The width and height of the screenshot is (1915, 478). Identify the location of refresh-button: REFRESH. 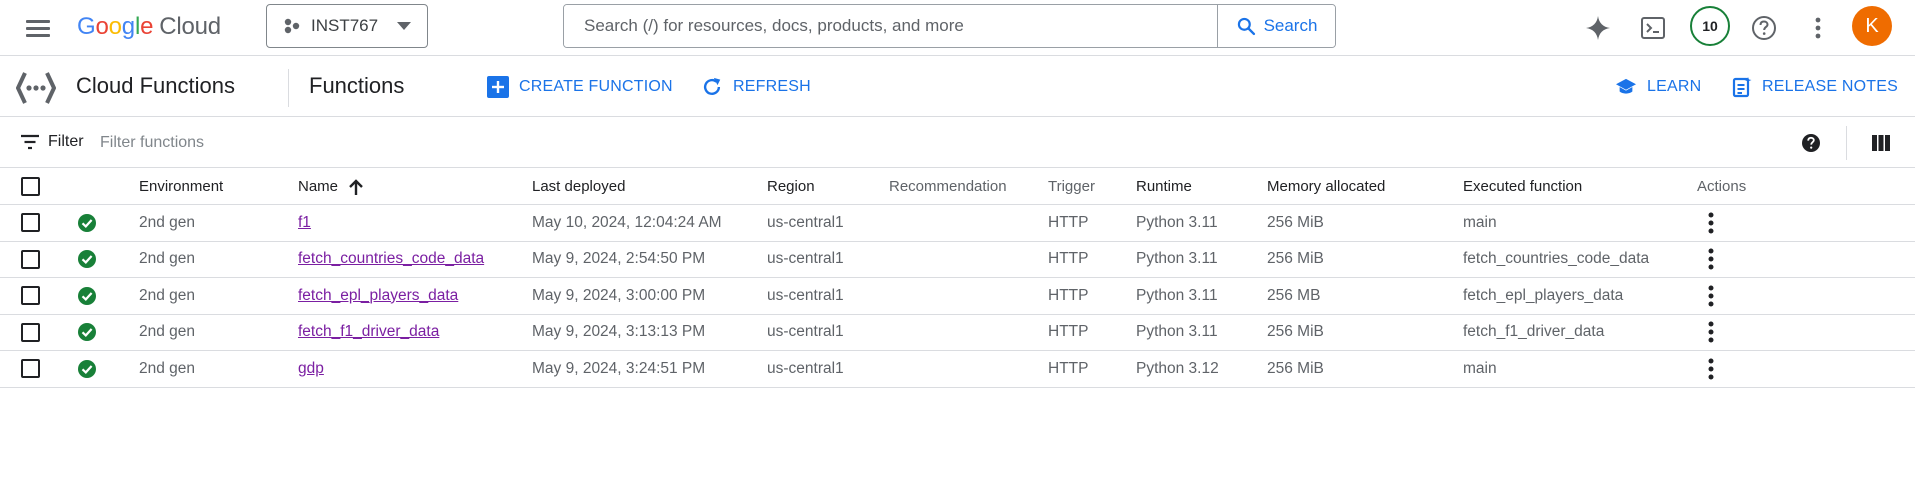
(756, 87).